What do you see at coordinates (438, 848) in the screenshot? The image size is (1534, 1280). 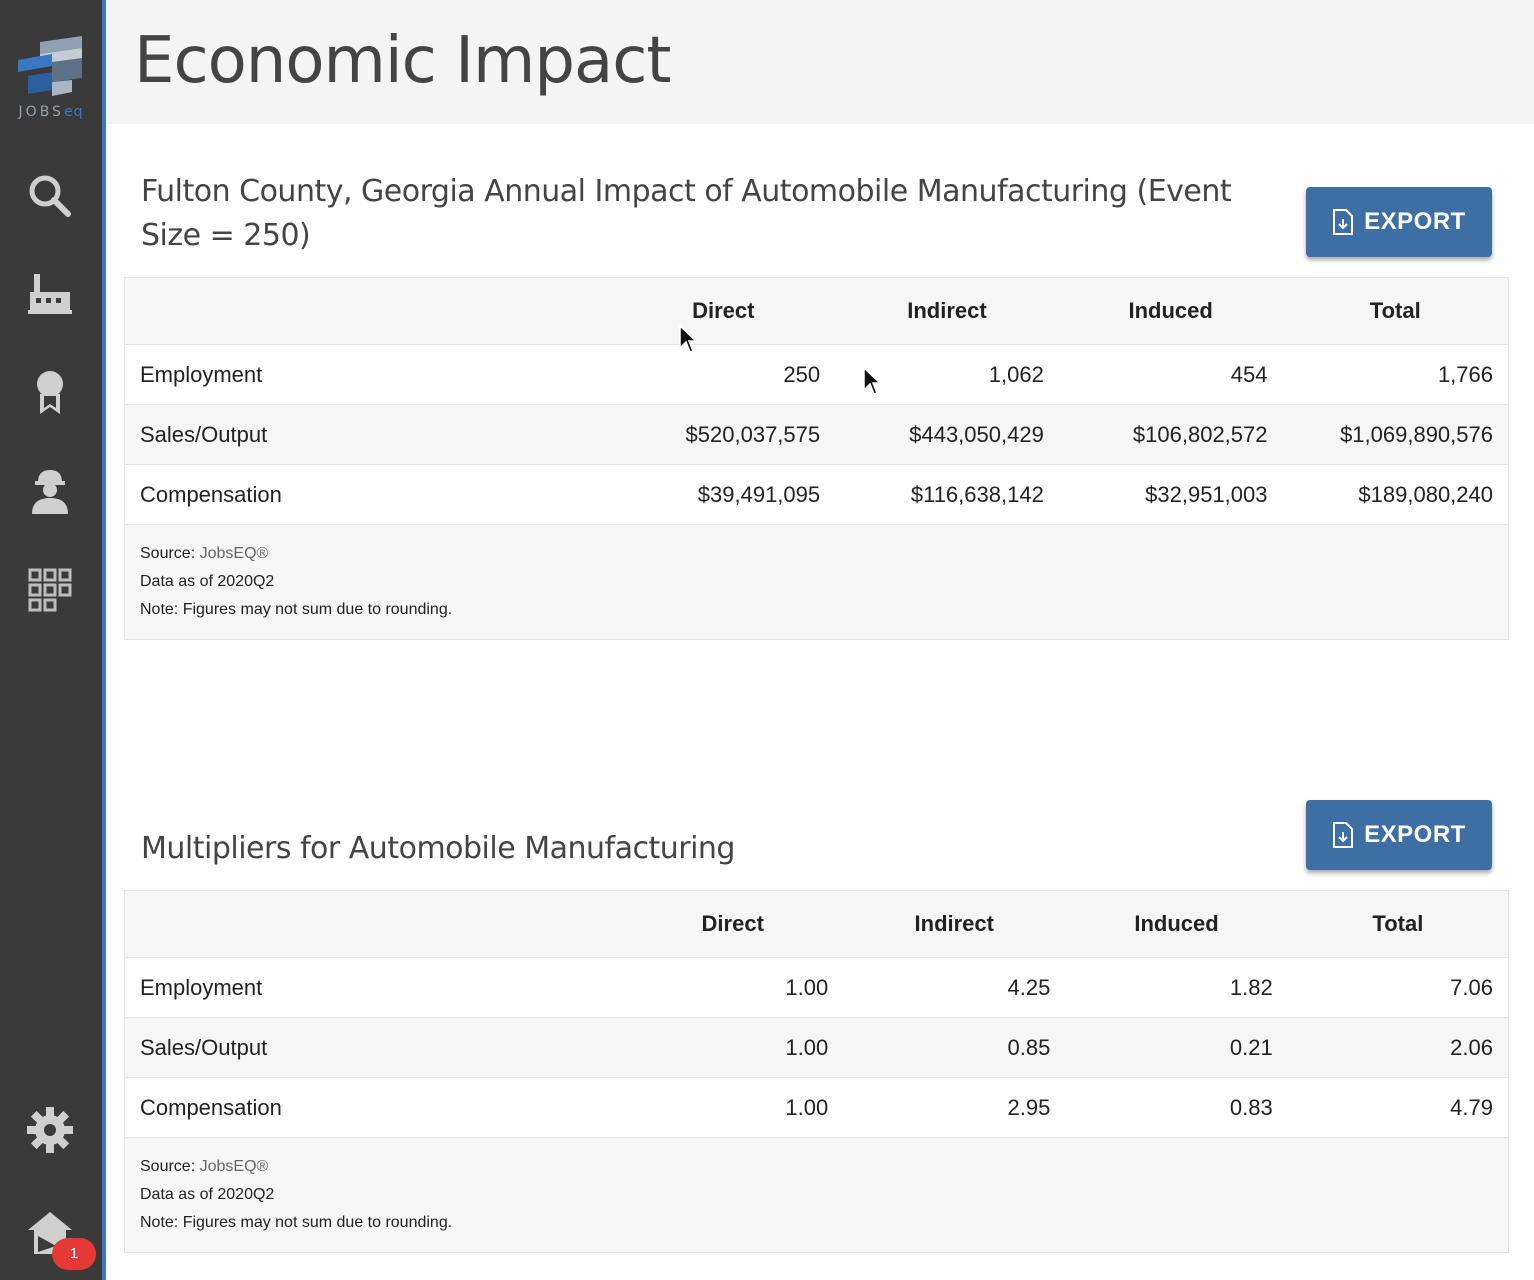 I see `multipliers-section-title: Multipliers for Automobile Manufacturing` at bounding box center [438, 848].